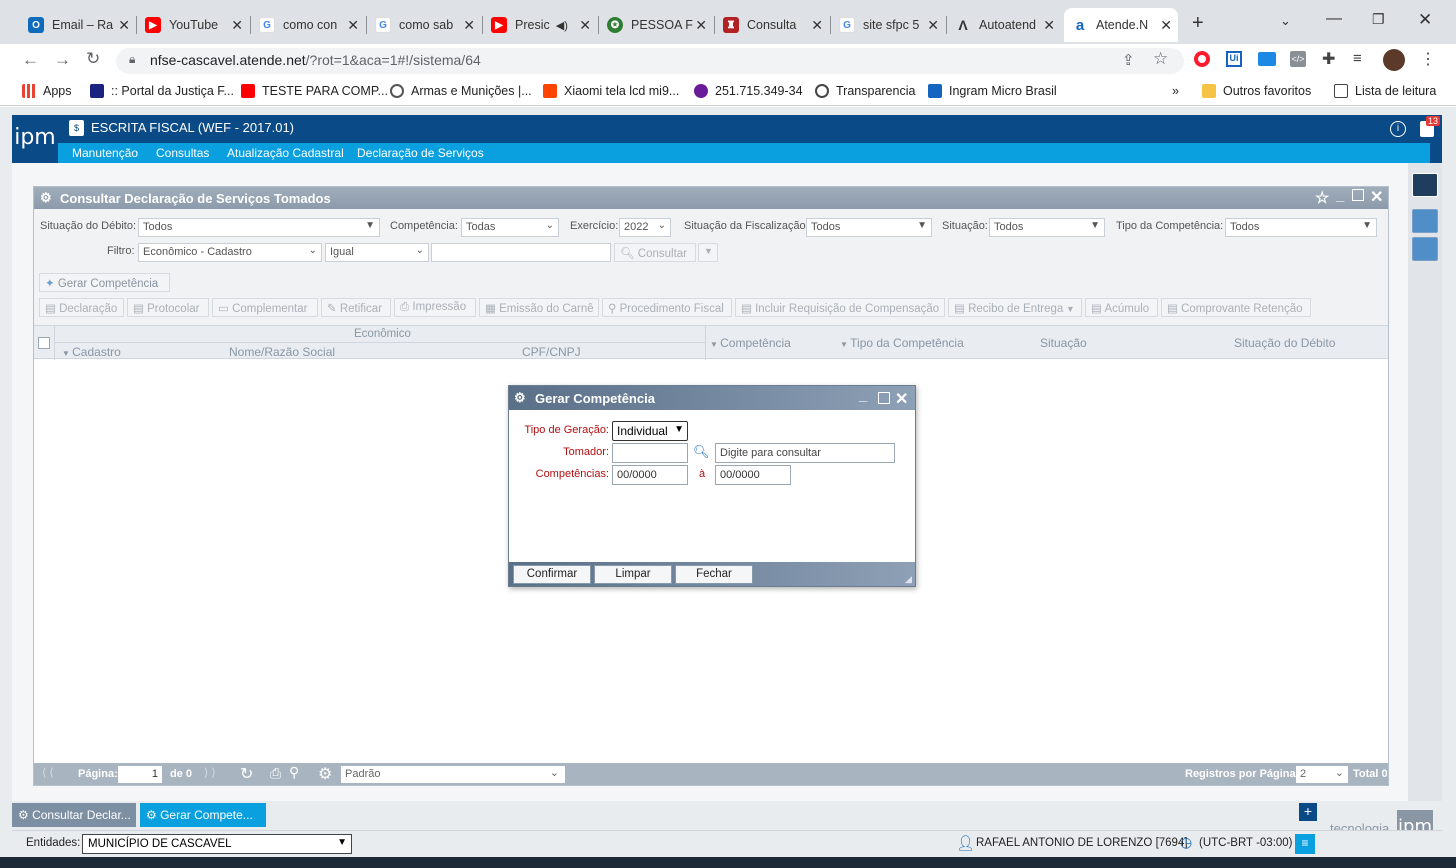 Image resolution: width=1456 pixels, height=868 pixels. What do you see at coordinates (1378, 19) in the screenshot?
I see `restore-icon: ❐` at bounding box center [1378, 19].